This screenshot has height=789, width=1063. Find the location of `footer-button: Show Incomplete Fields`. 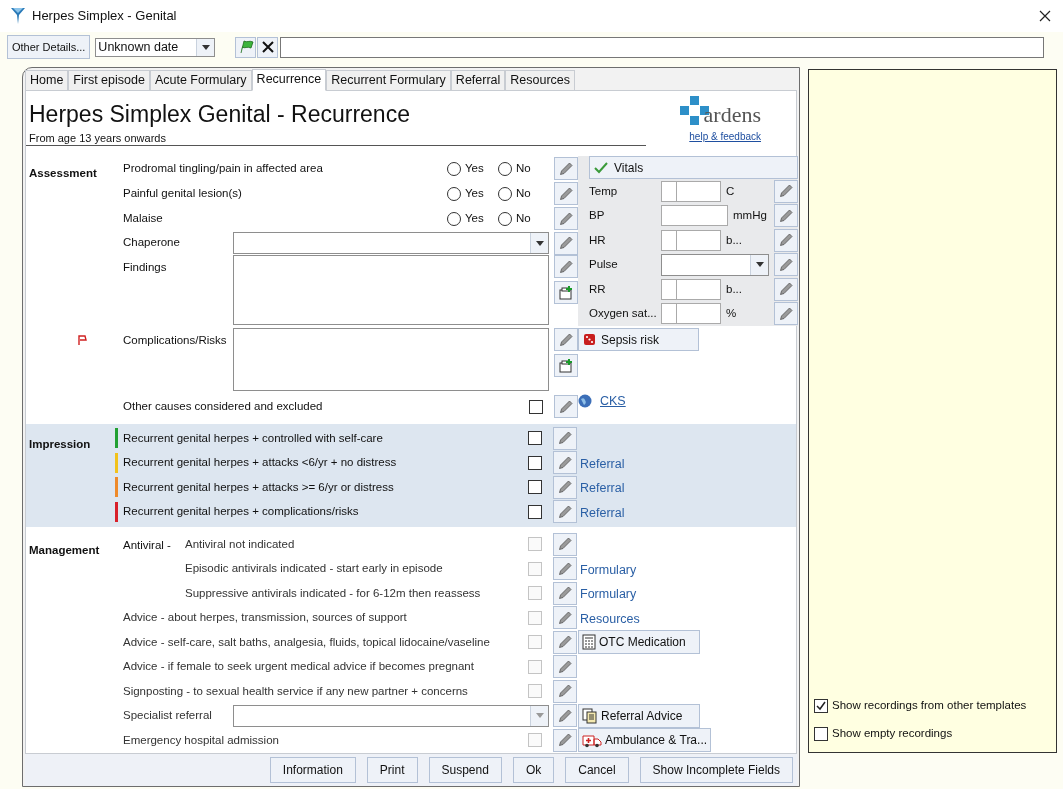

footer-button: Show Incomplete Fields is located at coordinates (716, 769).